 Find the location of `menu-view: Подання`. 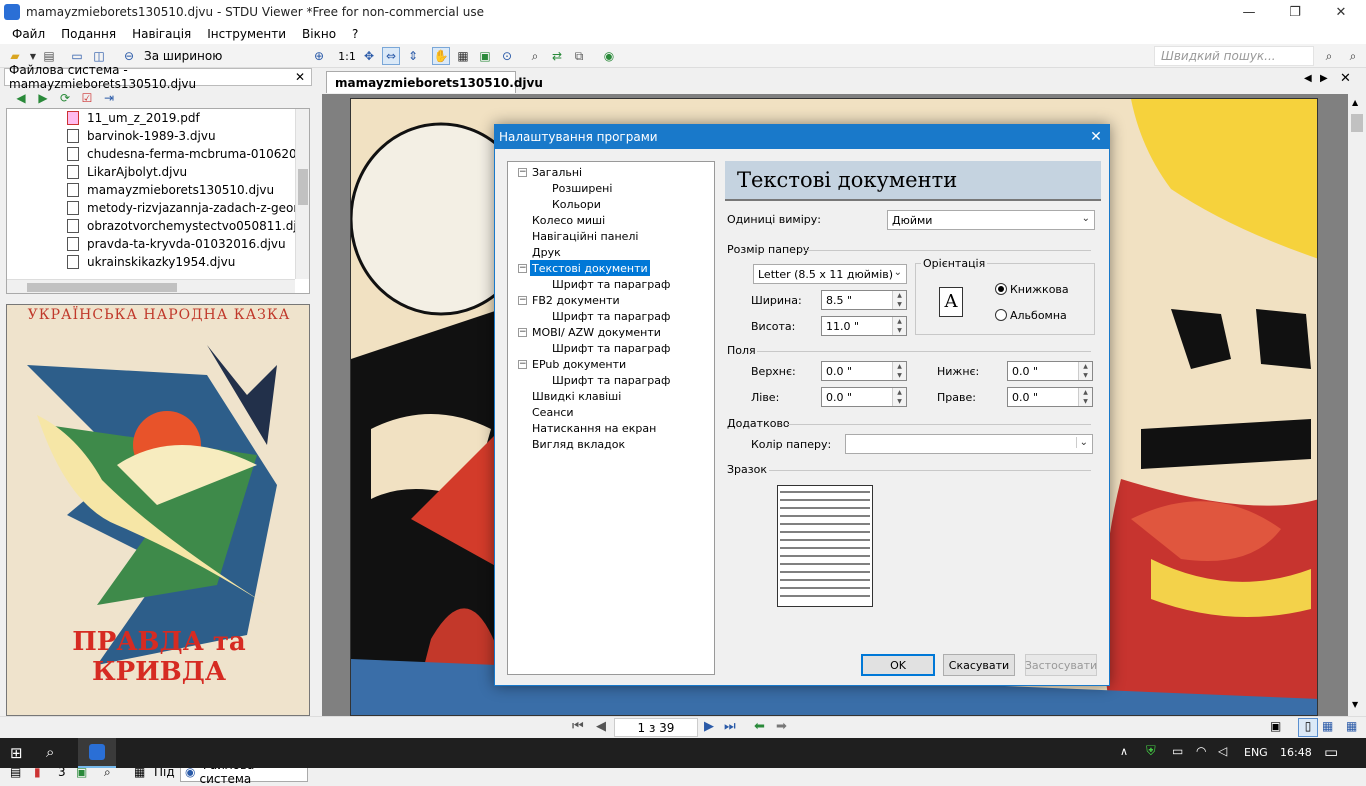

menu-view: Подання is located at coordinates (88, 34).